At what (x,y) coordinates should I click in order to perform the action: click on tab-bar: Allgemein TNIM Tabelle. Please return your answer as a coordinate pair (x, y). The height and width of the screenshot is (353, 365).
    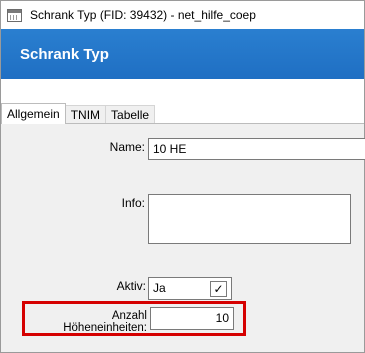
    Looking at the image, I should click on (78, 113).